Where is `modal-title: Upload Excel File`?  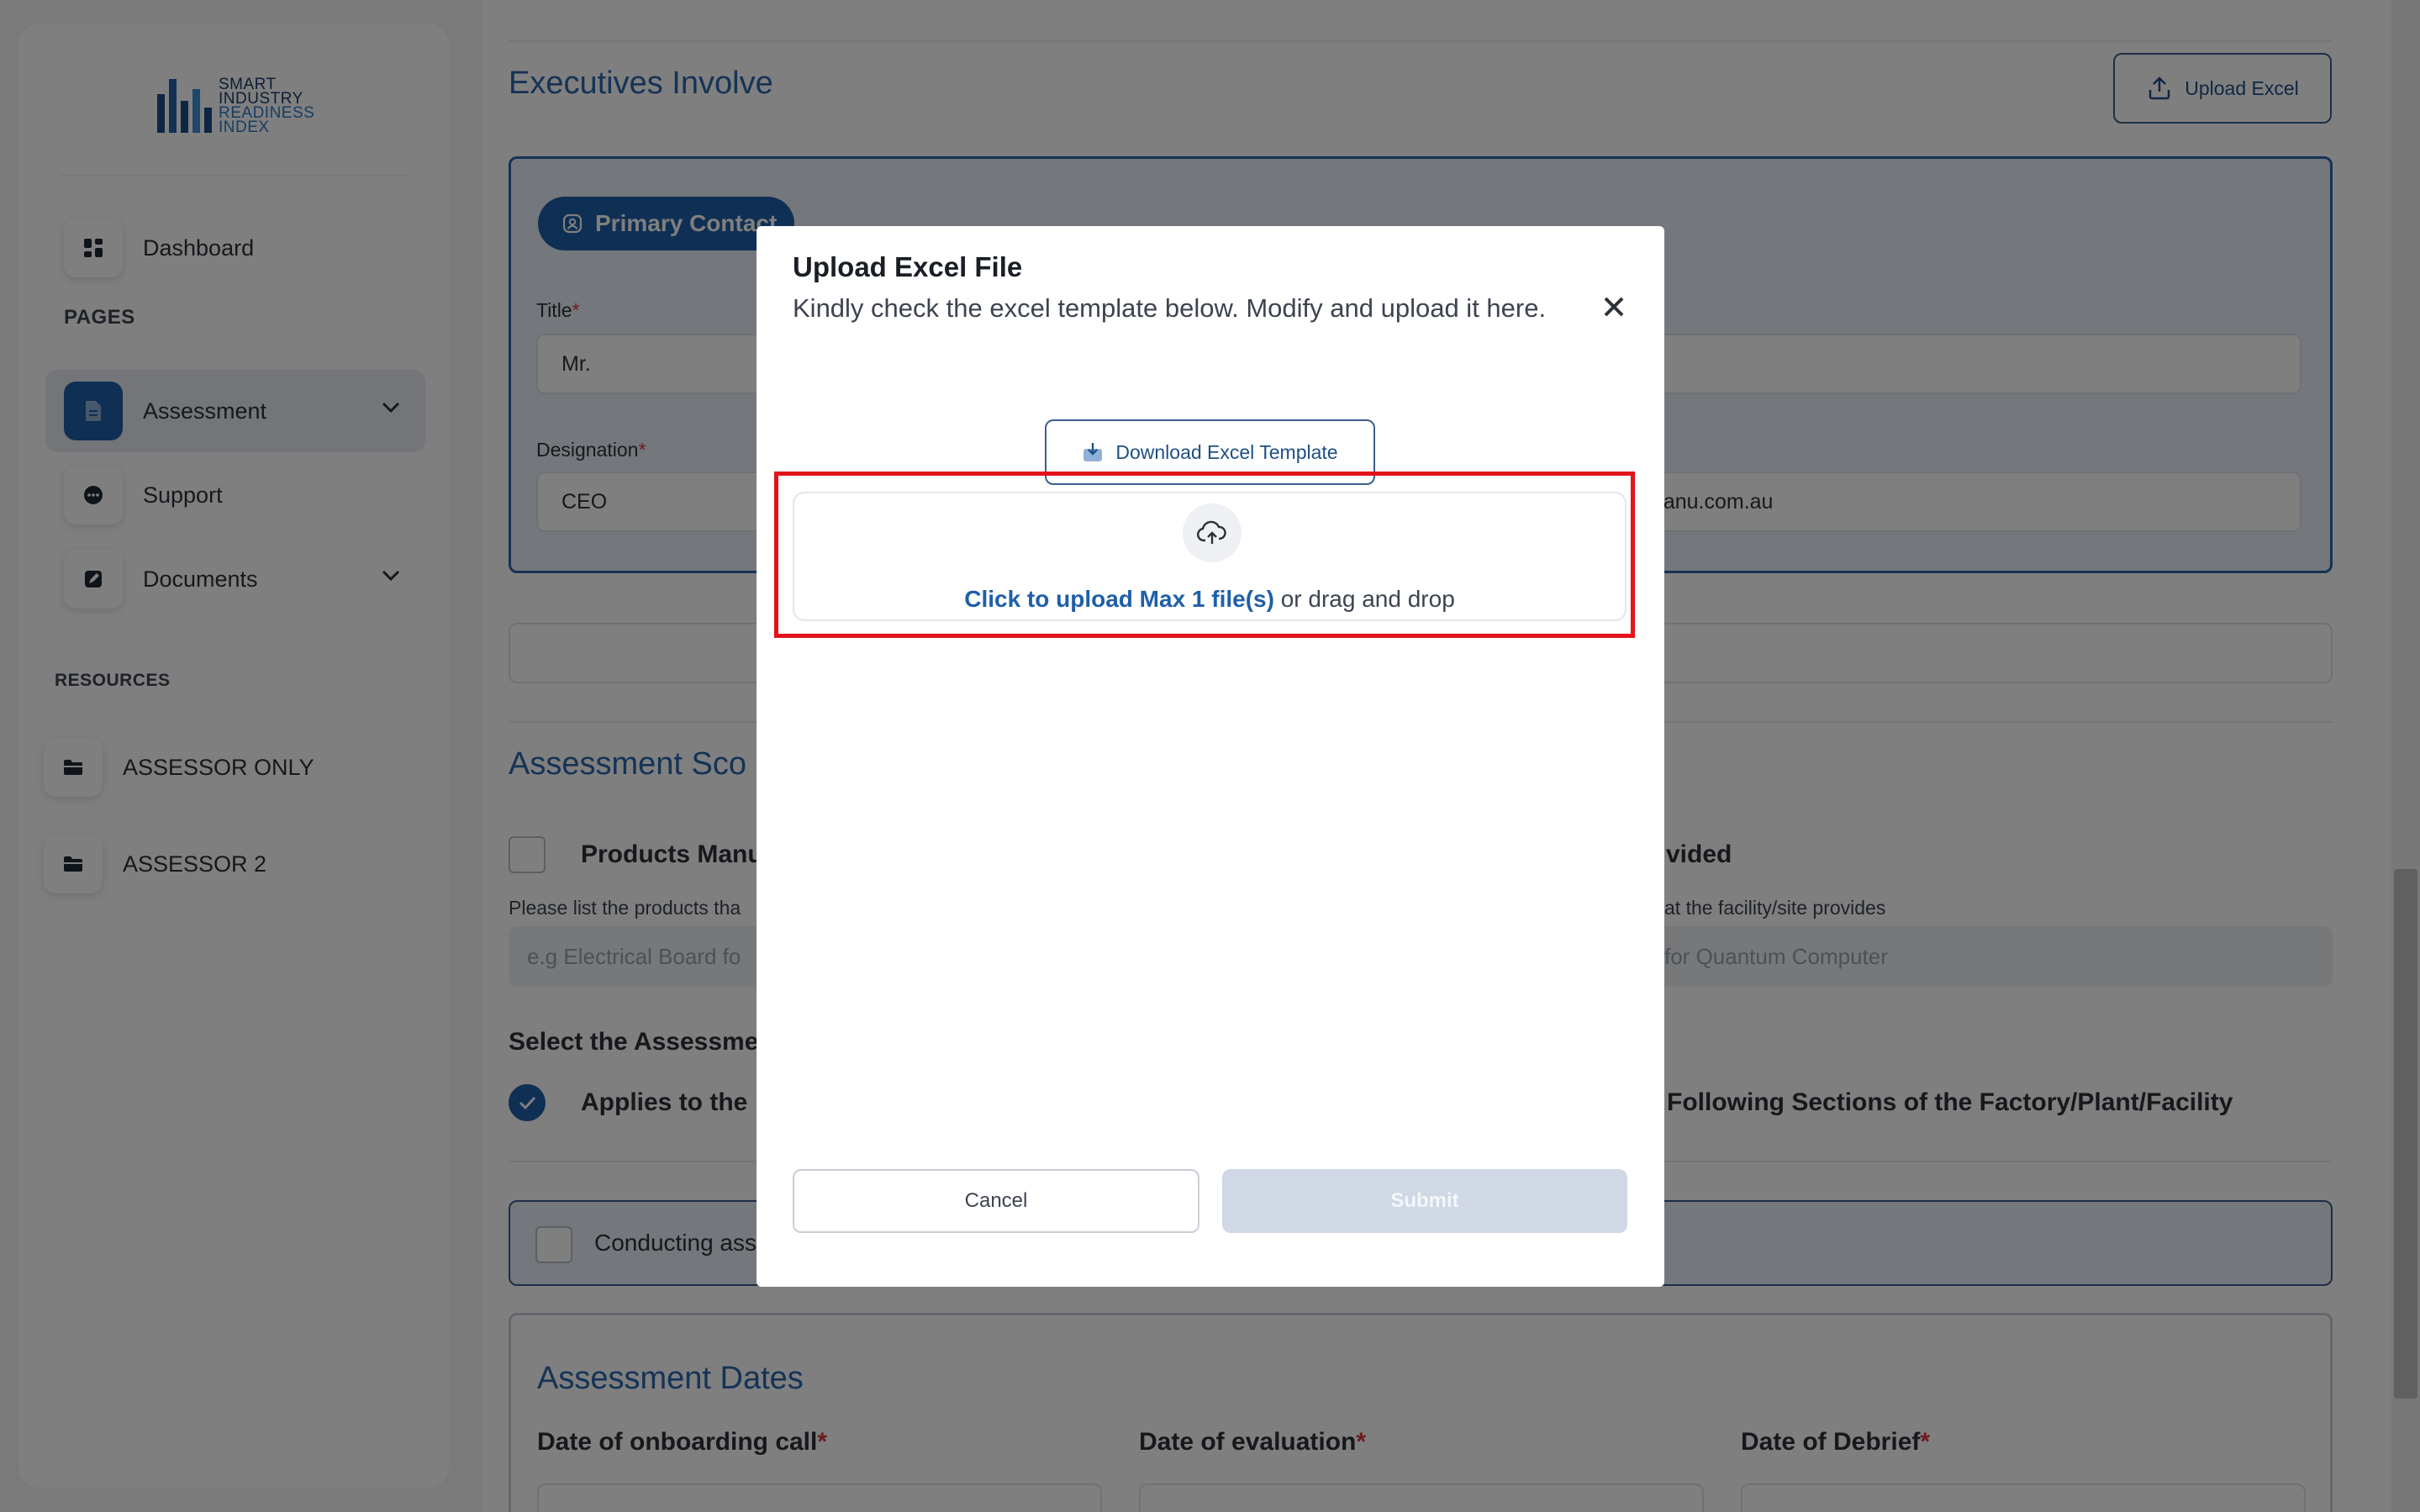 modal-title: Upload Excel File is located at coordinates (908, 266).